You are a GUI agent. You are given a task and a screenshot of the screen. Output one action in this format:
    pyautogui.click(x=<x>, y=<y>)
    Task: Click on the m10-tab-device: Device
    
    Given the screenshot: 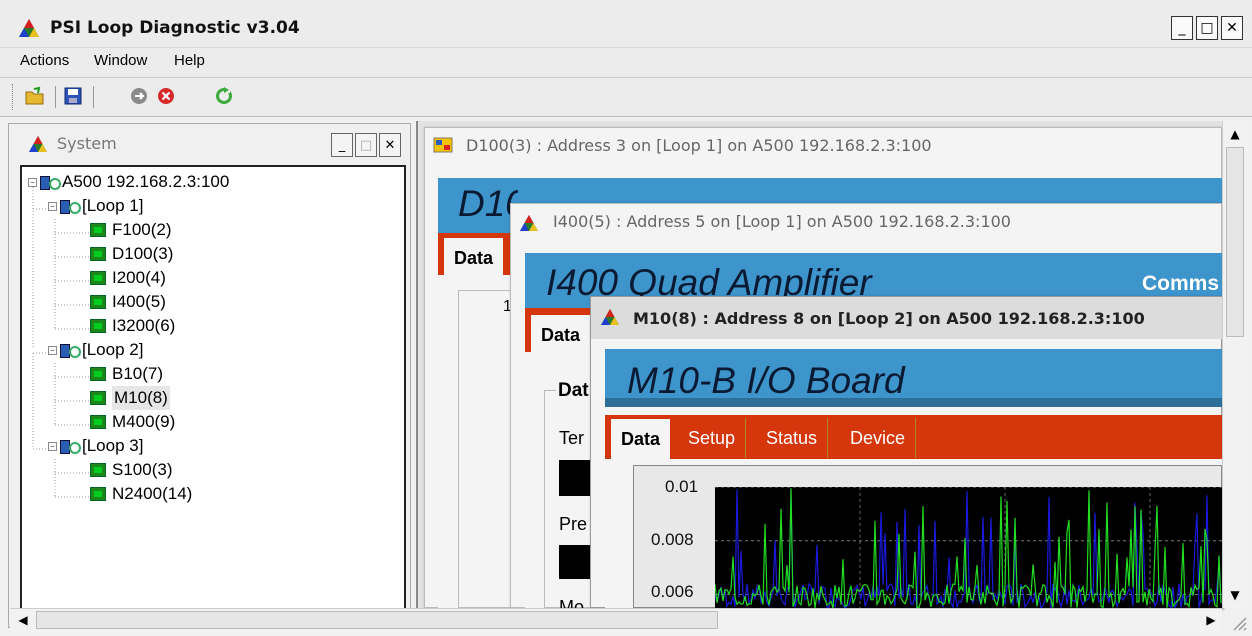 What is the action you would take?
    pyautogui.click(x=878, y=438)
    